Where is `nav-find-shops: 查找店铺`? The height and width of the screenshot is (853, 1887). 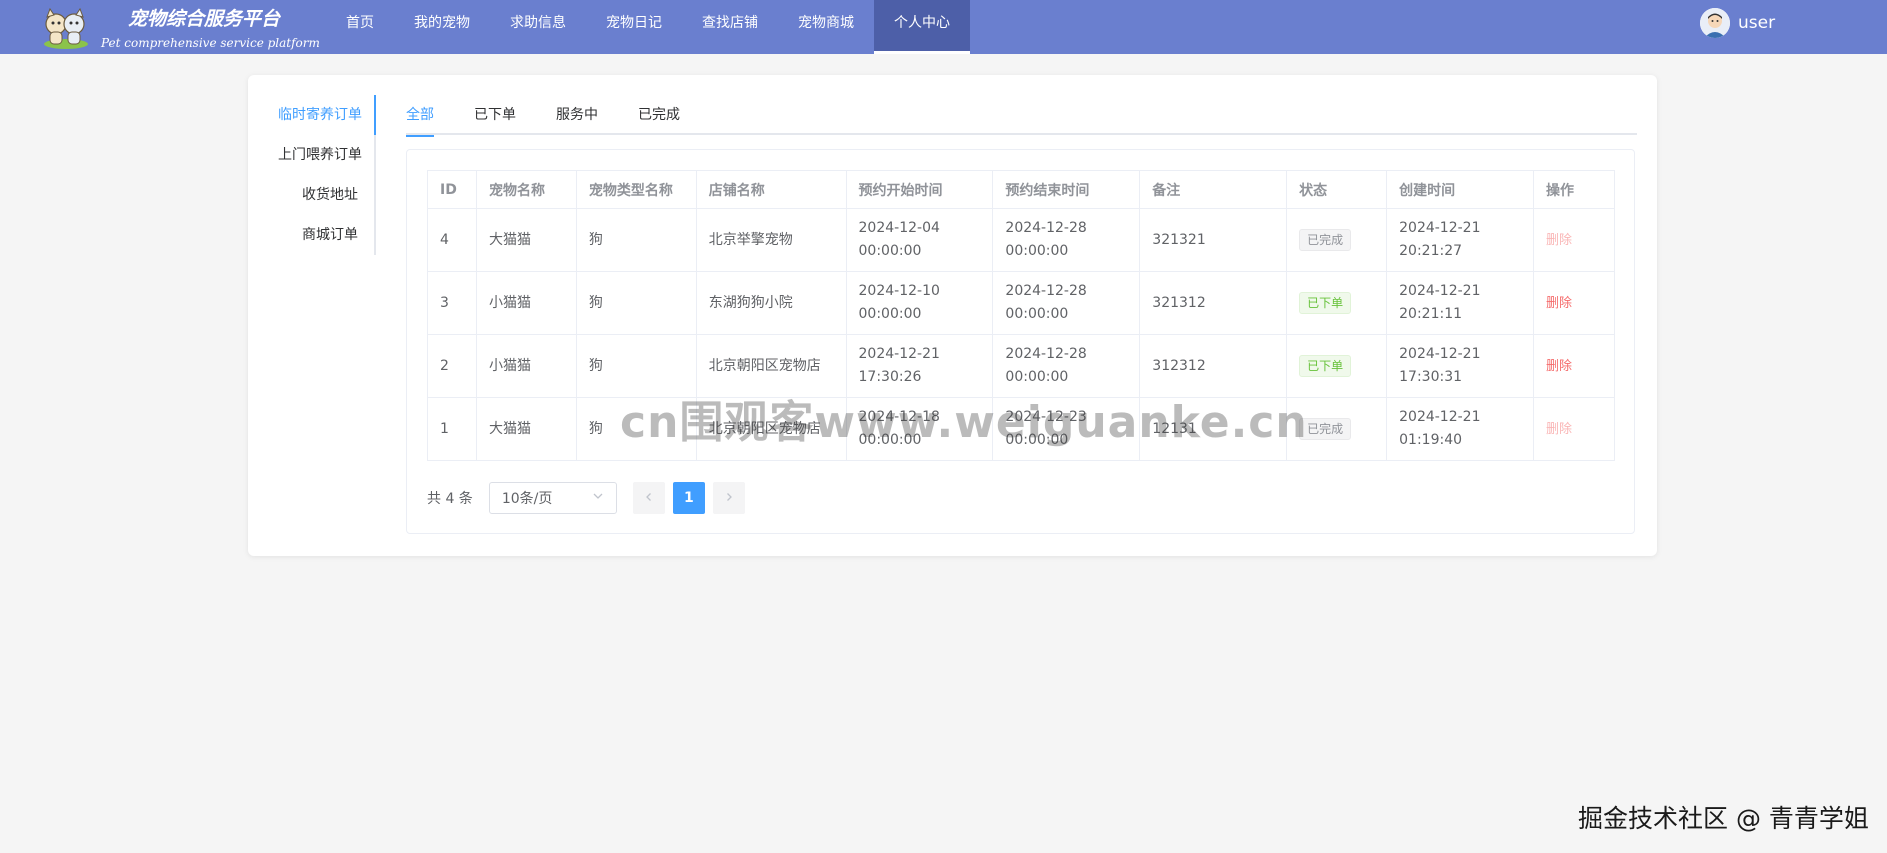
nav-find-shops: 查找店铺 is located at coordinates (730, 27).